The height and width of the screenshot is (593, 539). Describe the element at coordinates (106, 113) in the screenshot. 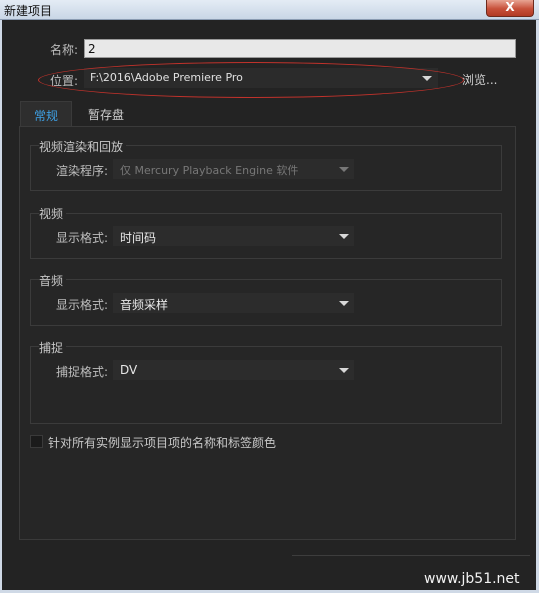

I see `tab-scratch-disks: 暂存盘` at that location.